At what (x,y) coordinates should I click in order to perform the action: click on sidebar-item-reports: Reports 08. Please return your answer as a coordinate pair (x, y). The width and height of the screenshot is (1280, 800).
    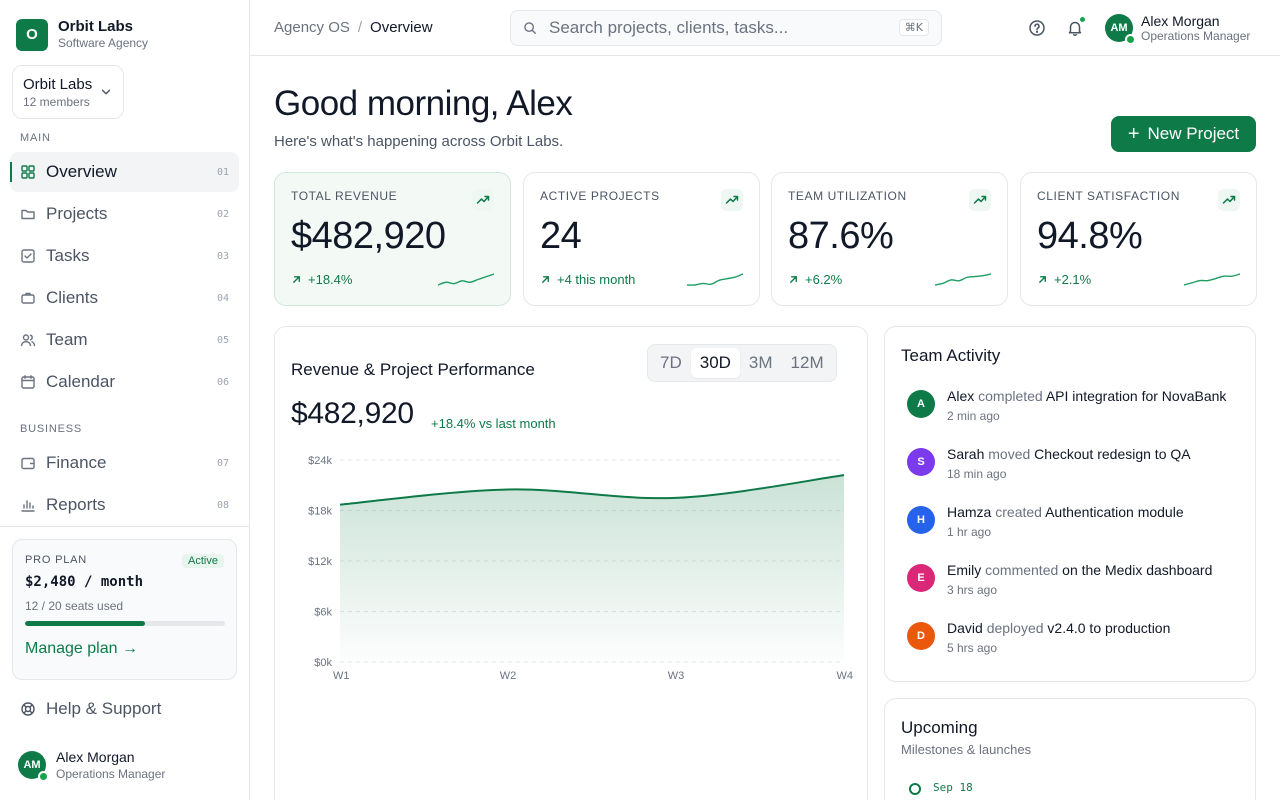
    Looking at the image, I should click on (124, 505).